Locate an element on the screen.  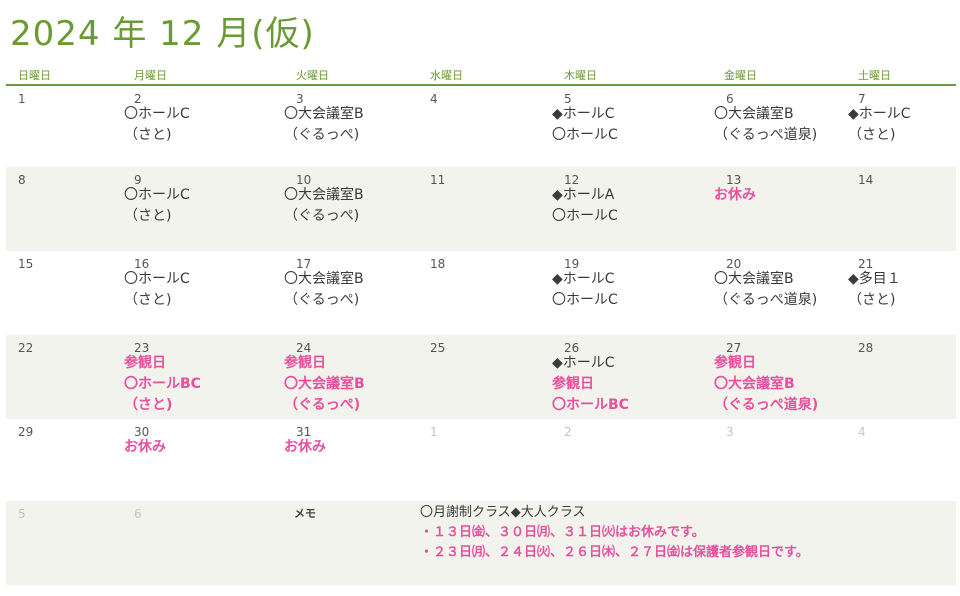
next-mon-number: 6 is located at coordinates (138, 514).